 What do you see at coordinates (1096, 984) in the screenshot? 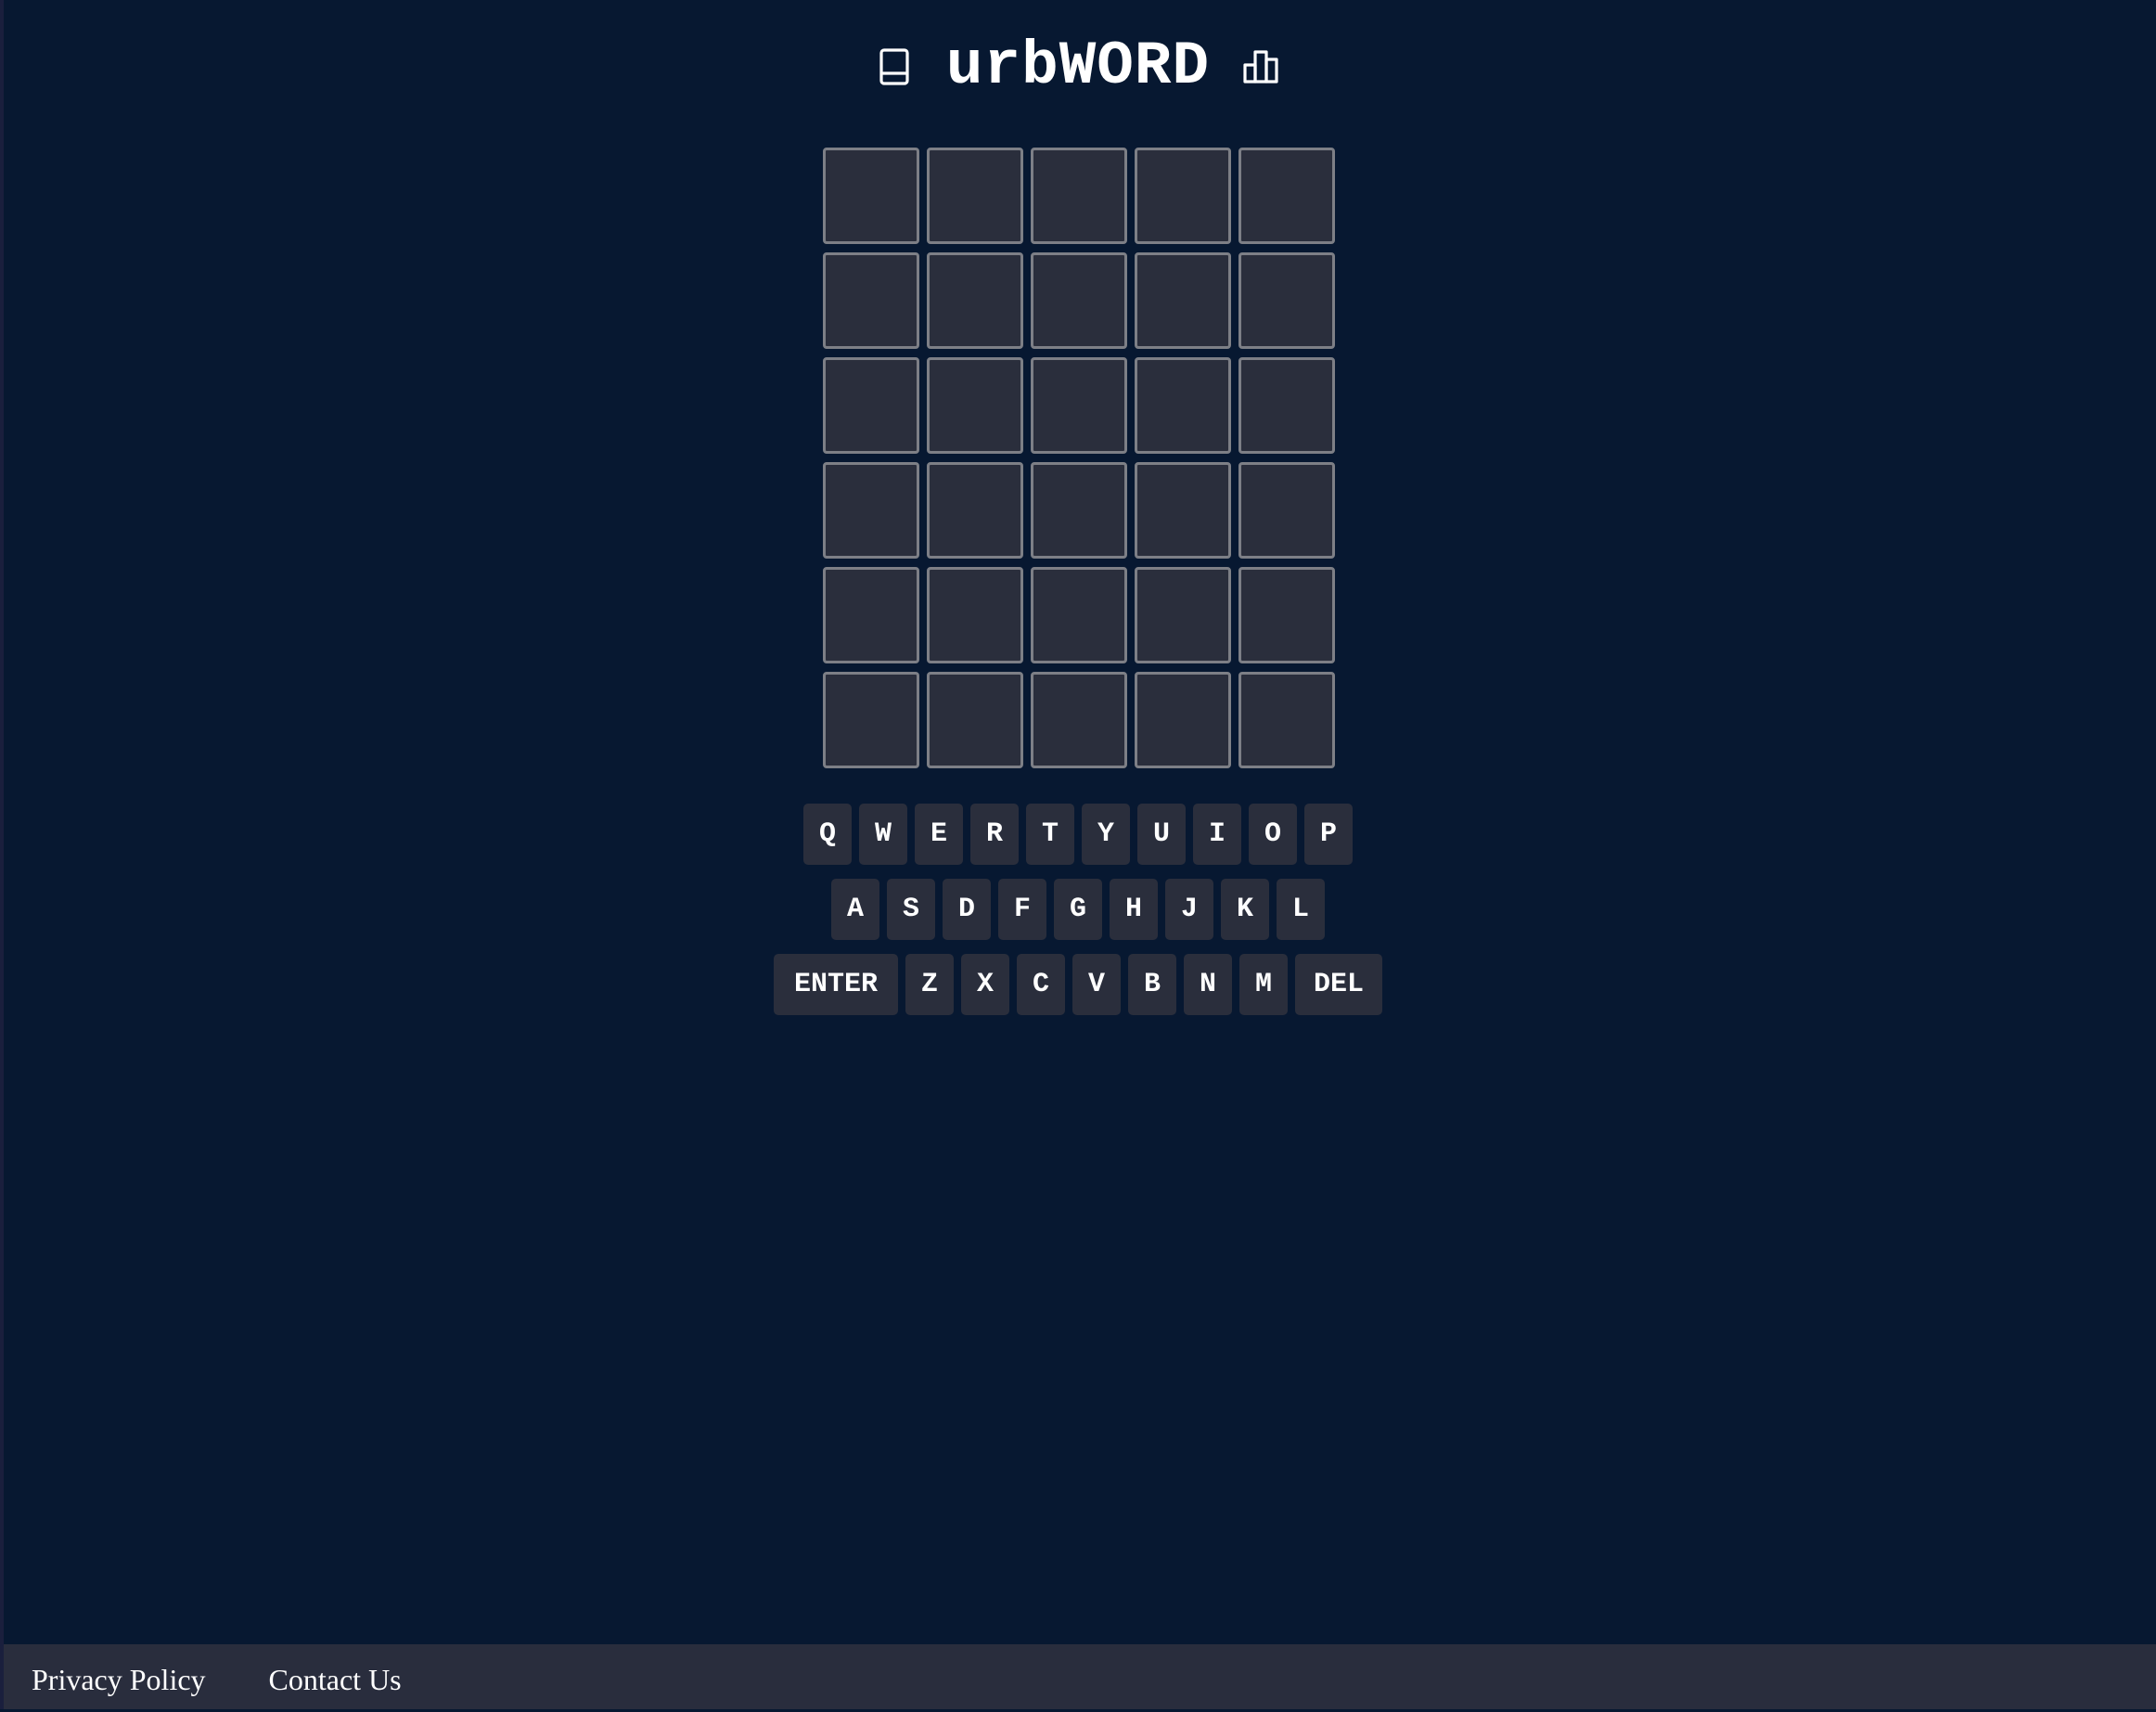
I see `key-v: V` at bounding box center [1096, 984].